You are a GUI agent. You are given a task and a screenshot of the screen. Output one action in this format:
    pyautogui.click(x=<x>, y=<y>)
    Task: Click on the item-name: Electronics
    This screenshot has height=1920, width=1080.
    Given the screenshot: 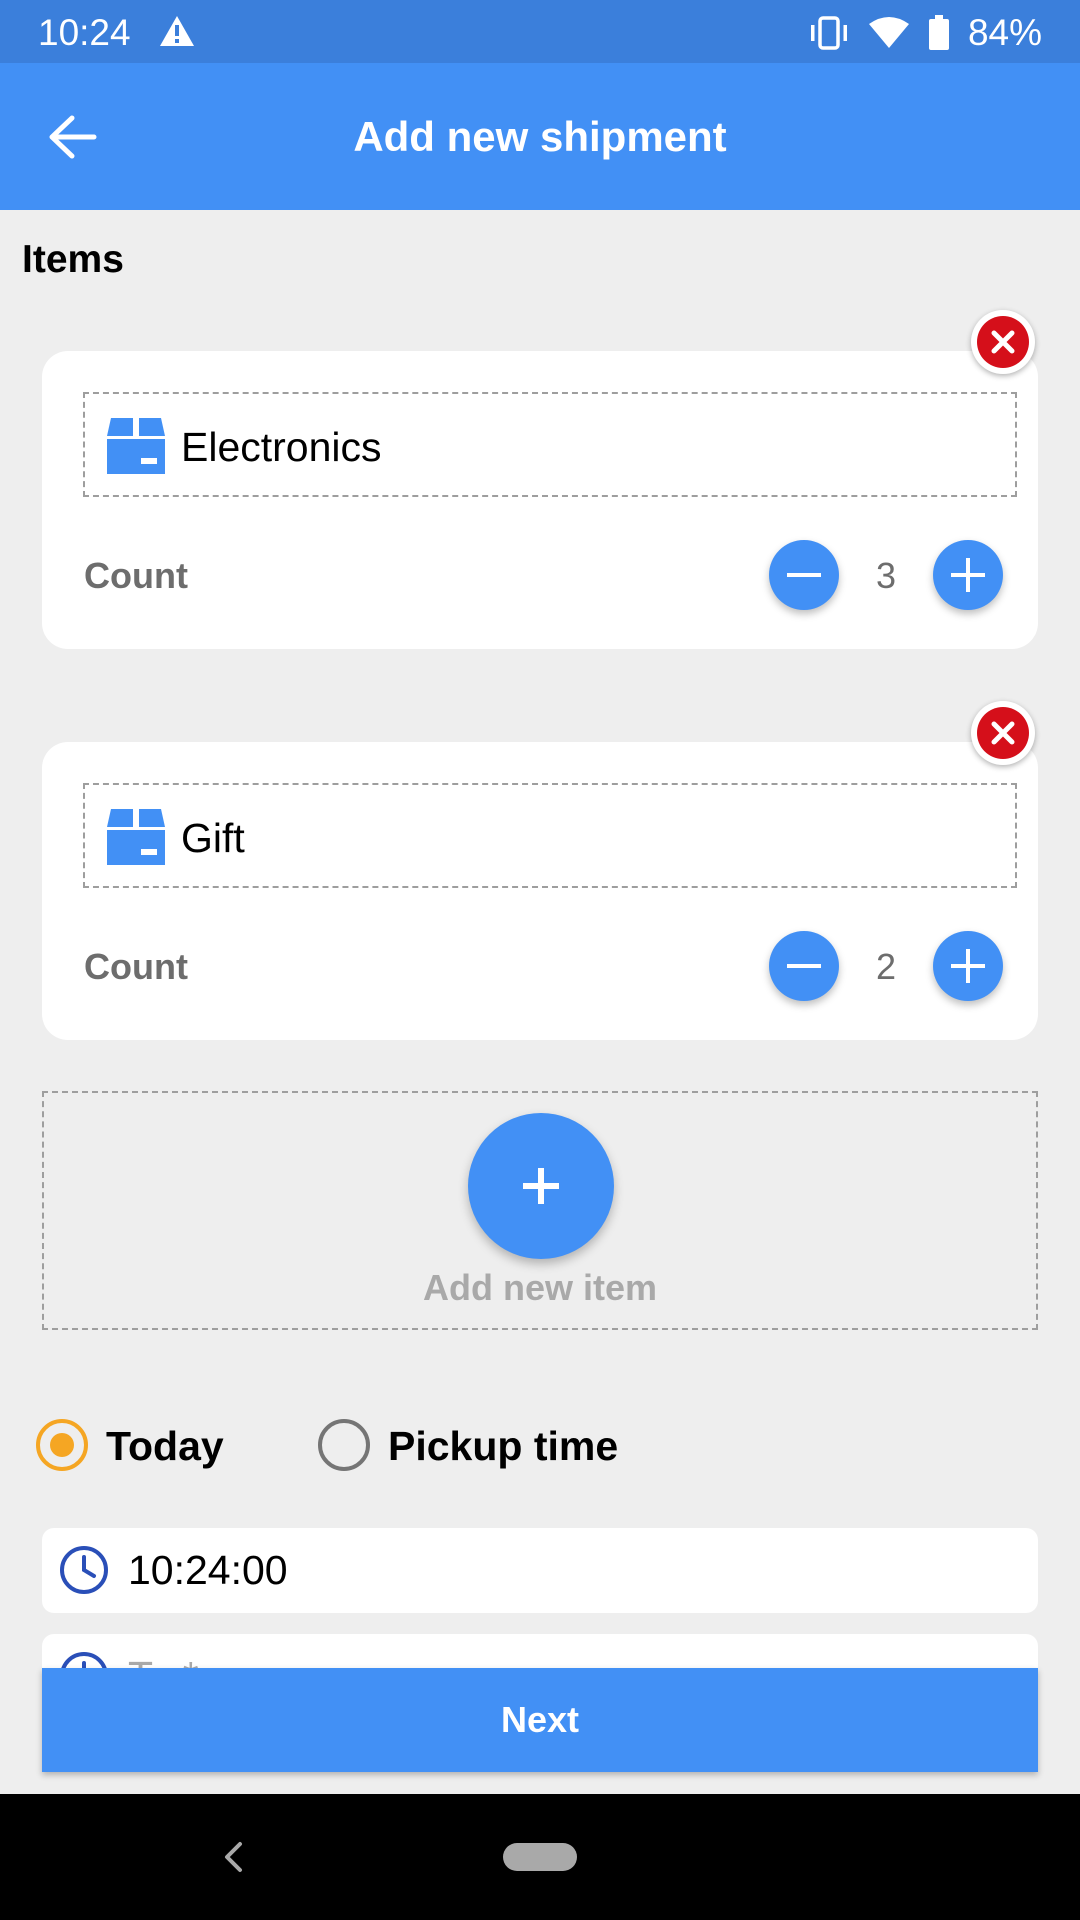 What is the action you would take?
    pyautogui.click(x=281, y=447)
    